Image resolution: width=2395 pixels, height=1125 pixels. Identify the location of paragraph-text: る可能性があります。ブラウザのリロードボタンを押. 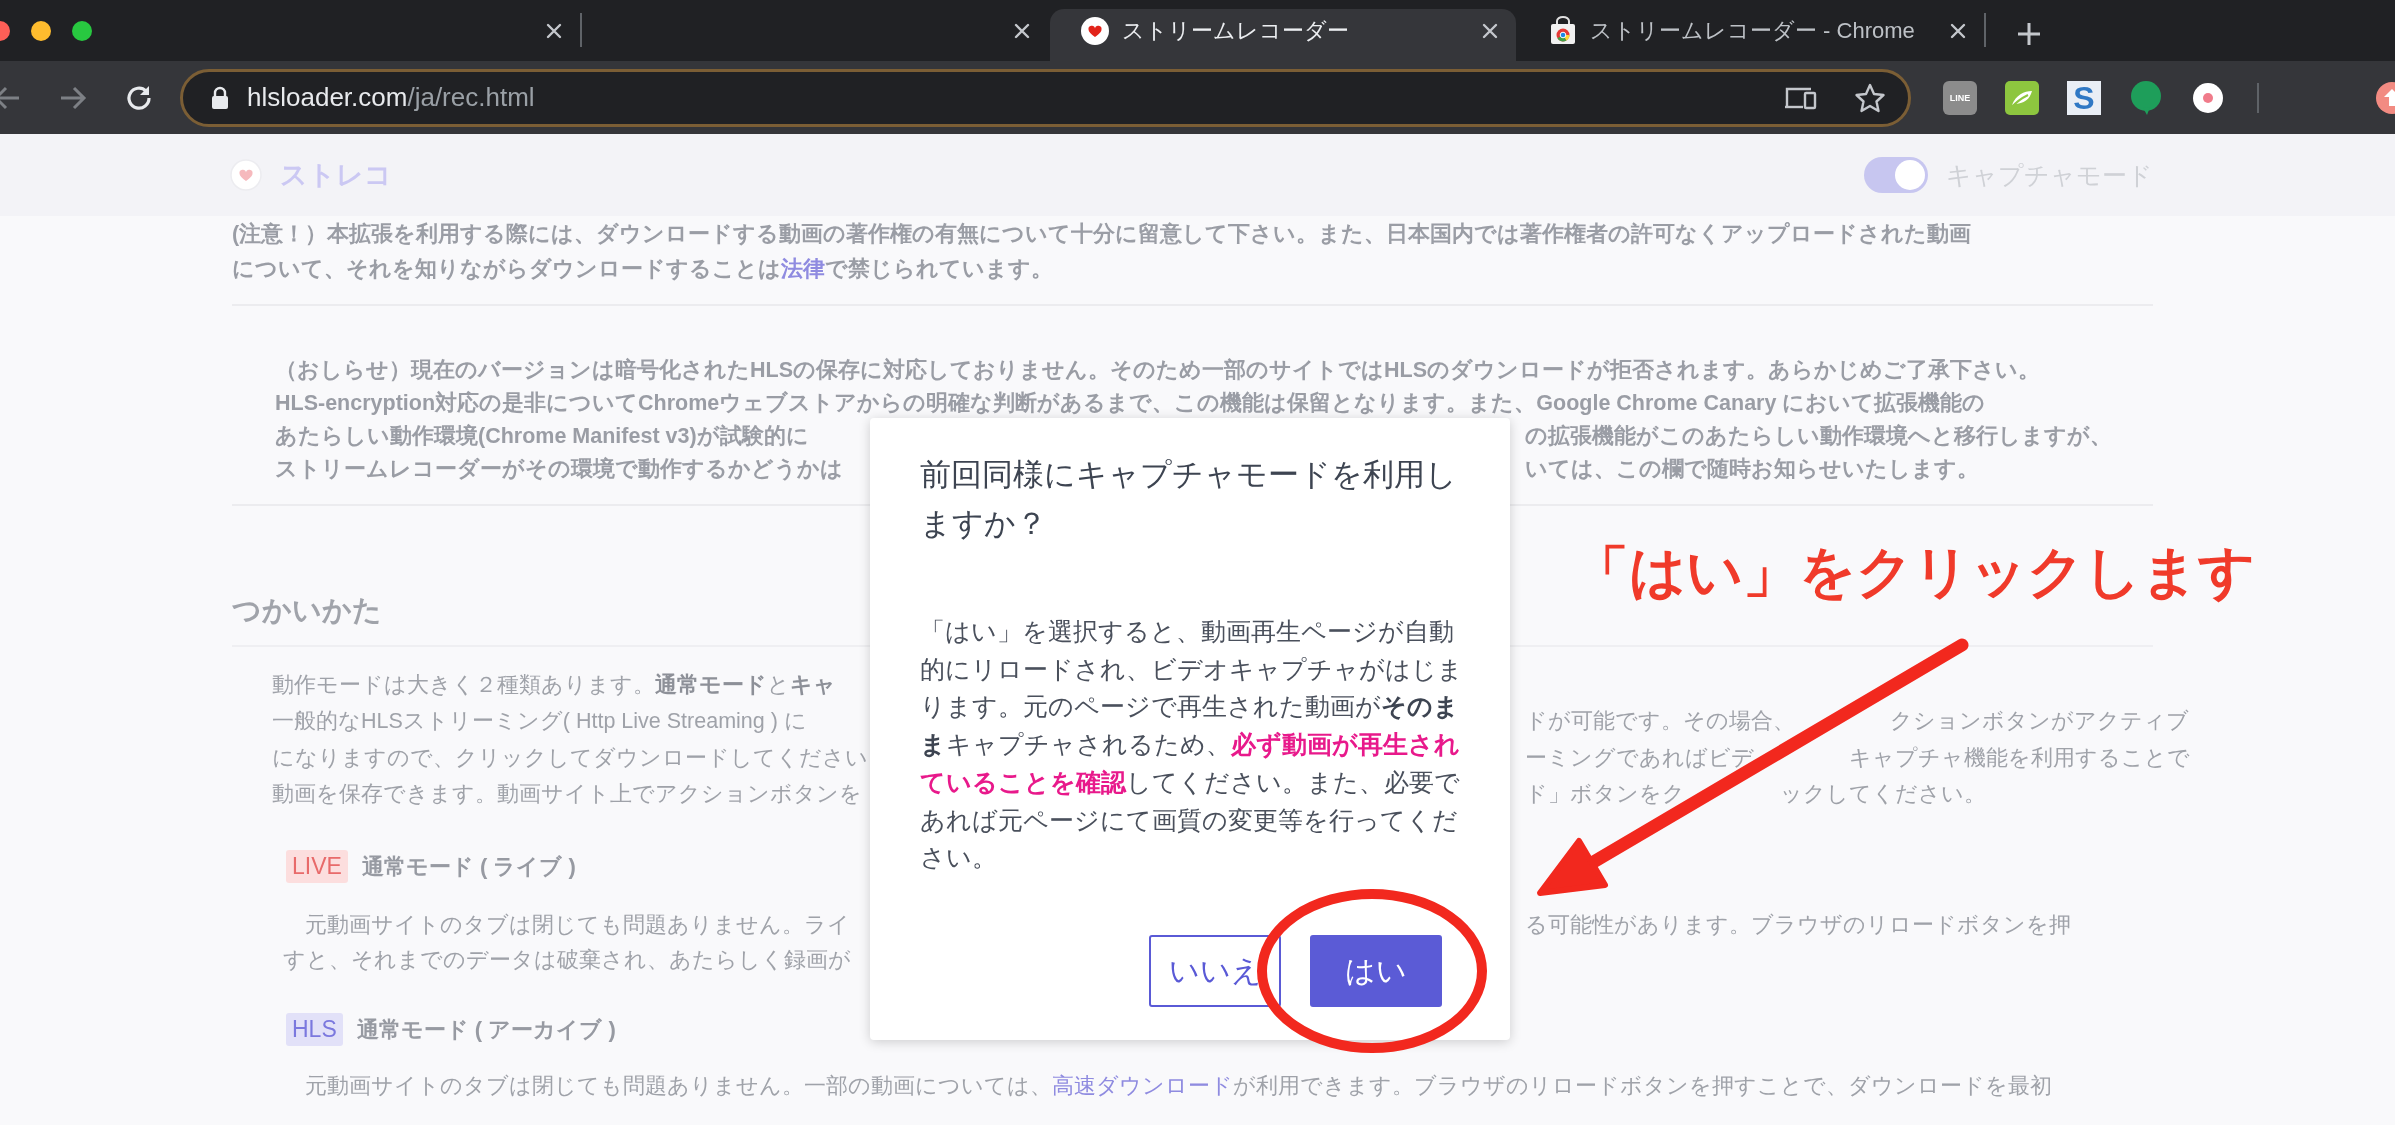
(1798, 925).